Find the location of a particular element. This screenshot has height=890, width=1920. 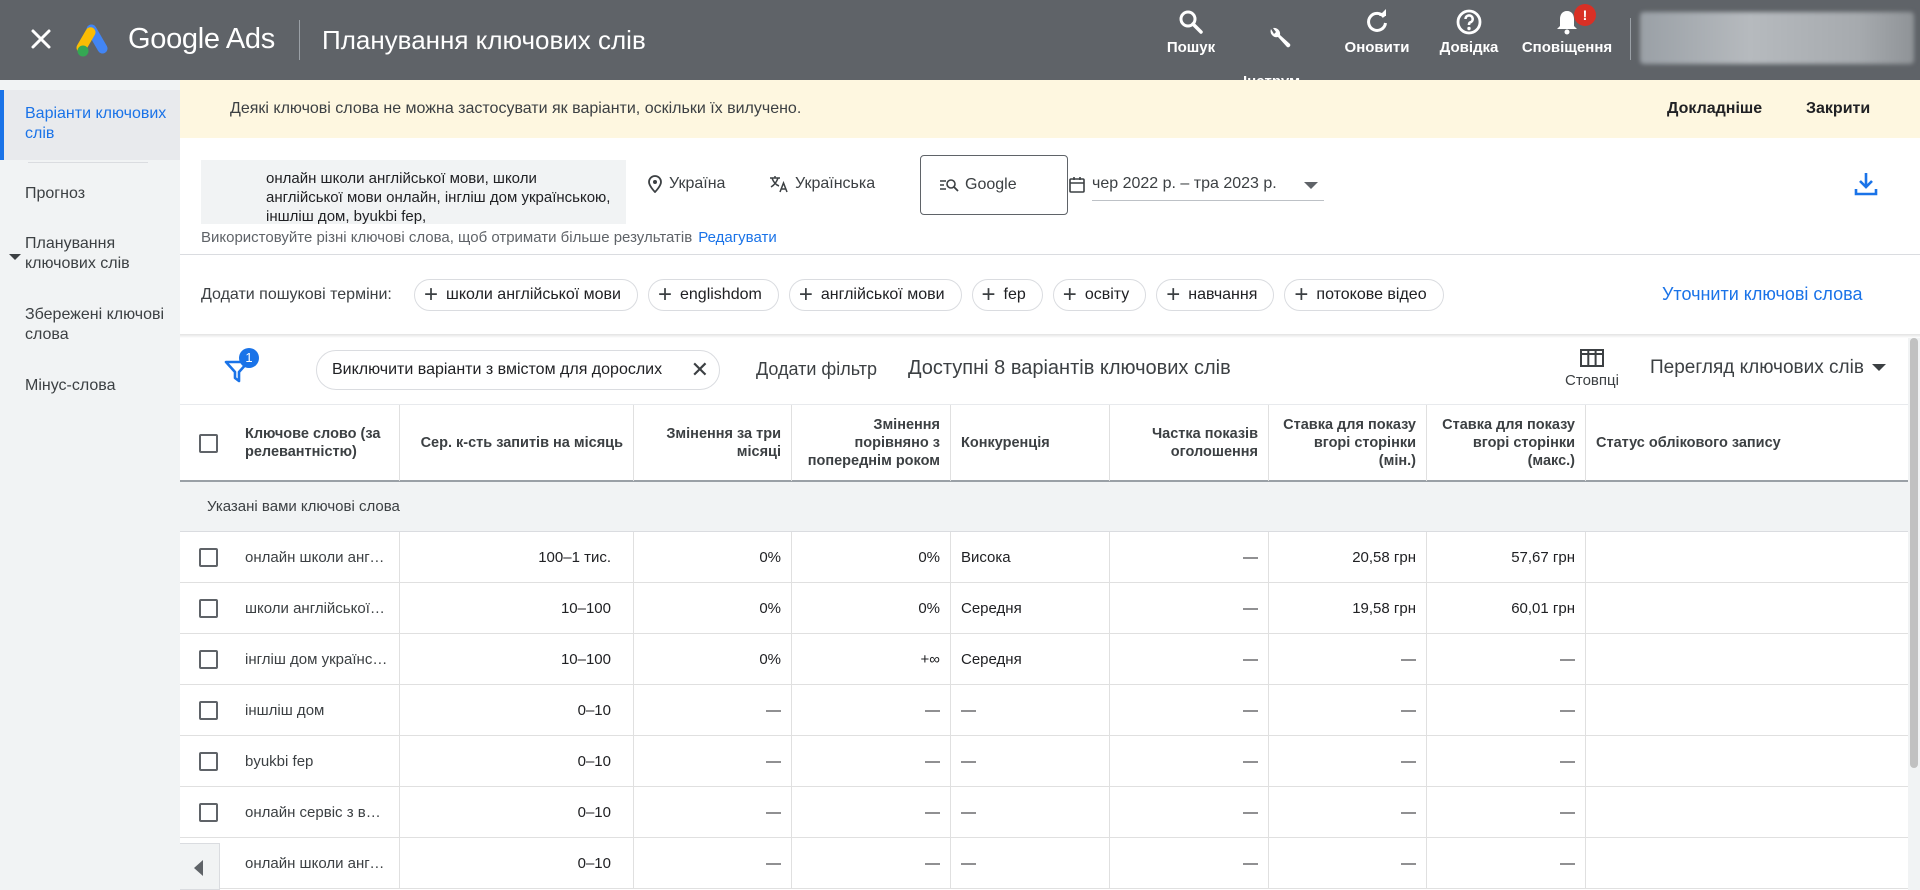

status-cell is located at coordinates (1746, 557).